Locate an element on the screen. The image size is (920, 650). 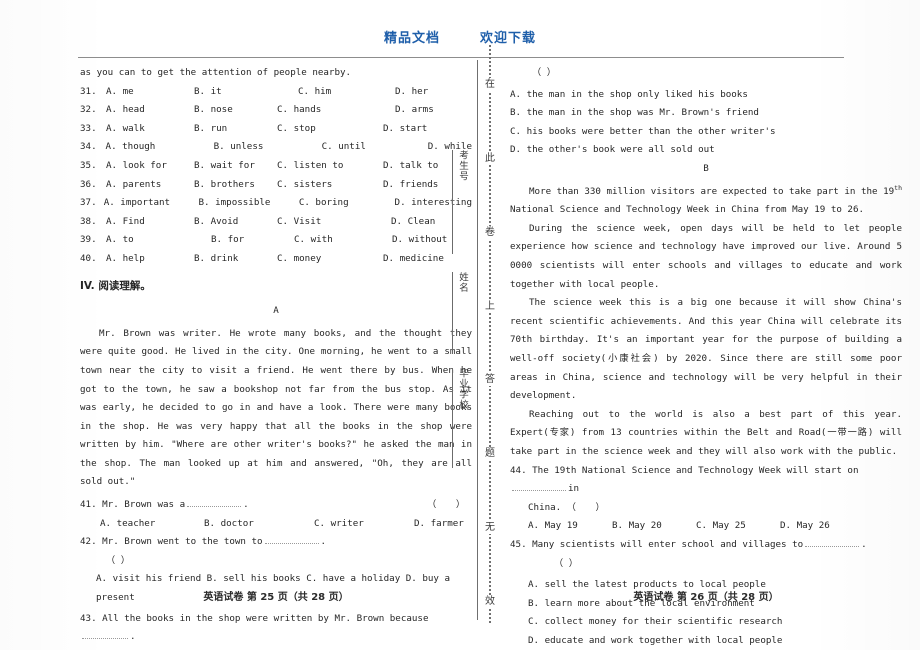
question-number: 38. is located at coordinates (88, 221).